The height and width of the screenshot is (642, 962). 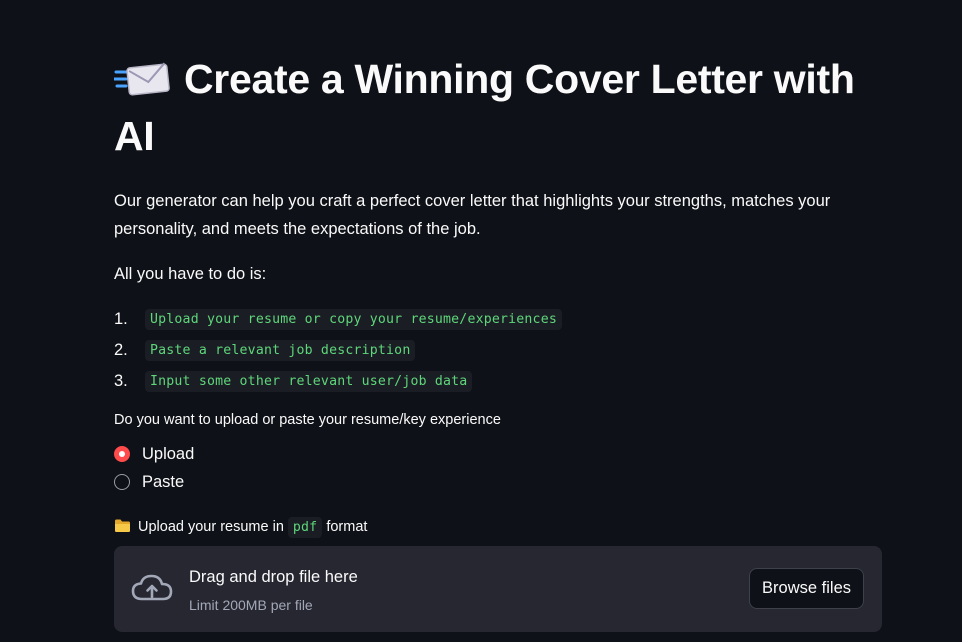 I want to click on resume-mode-radio-group: Upload Paste, so click(x=498, y=468).